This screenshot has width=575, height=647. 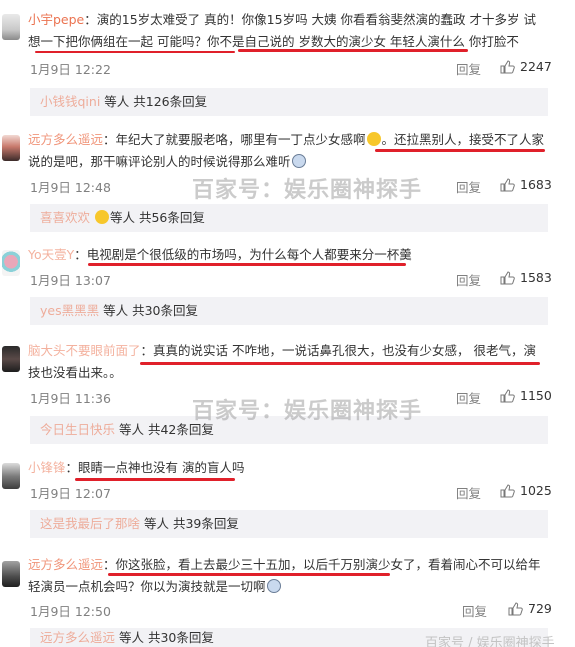 What do you see at coordinates (84, 350) in the screenshot?
I see `comment-username: 脑大头不要眼前面了` at bounding box center [84, 350].